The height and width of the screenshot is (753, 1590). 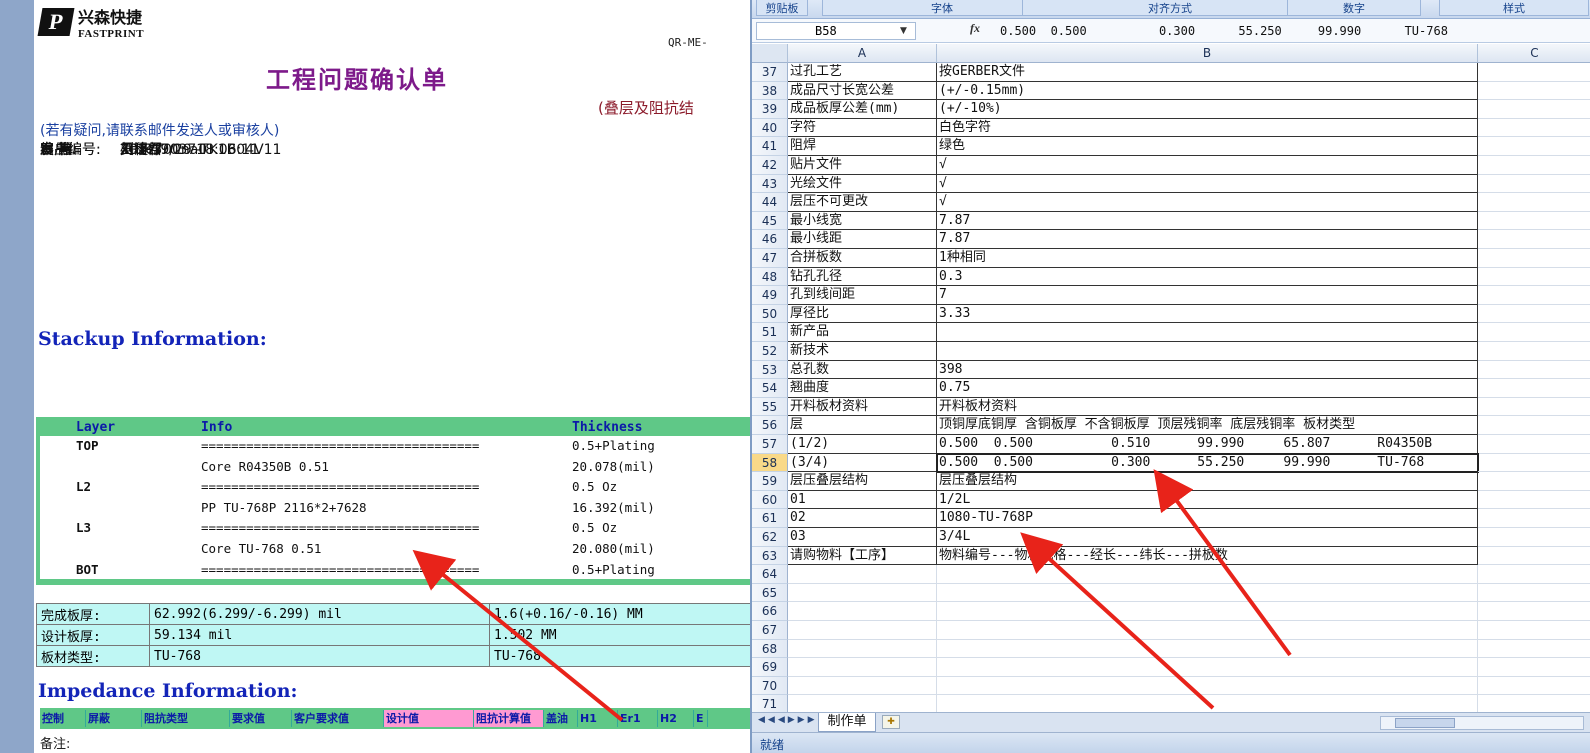 I want to click on insert-sheet-icon: ✚, so click(x=891, y=722).